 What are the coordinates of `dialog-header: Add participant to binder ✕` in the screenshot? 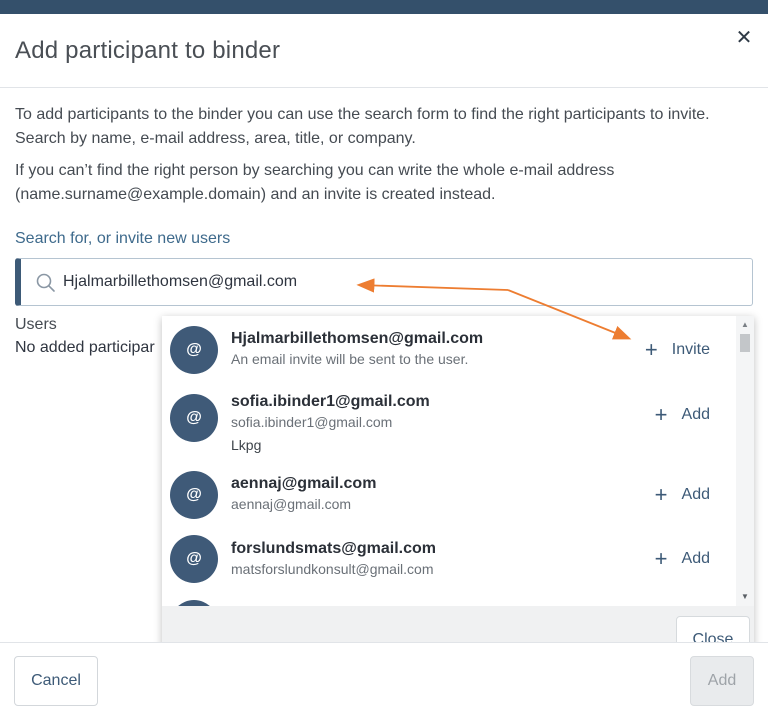 It's located at (384, 51).